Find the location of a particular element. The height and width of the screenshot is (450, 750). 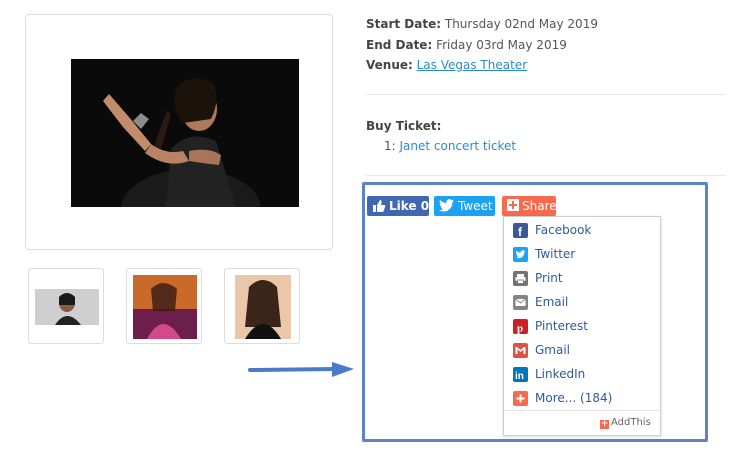

share-button: Share is located at coordinates (529, 206).